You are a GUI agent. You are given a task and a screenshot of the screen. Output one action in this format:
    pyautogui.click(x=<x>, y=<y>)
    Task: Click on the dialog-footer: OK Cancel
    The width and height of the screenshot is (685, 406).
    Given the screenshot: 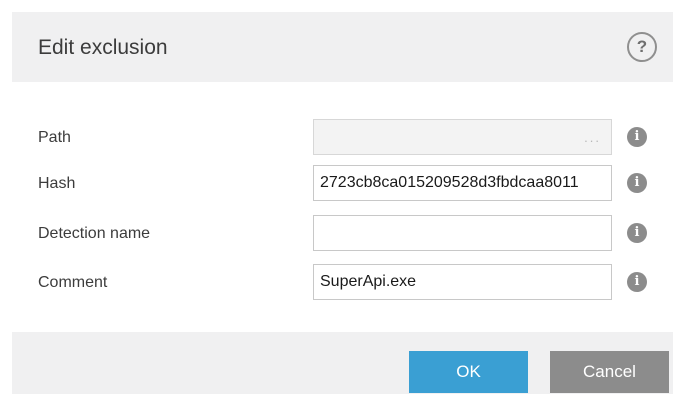 What is the action you would take?
    pyautogui.click(x=342, y=363)
    